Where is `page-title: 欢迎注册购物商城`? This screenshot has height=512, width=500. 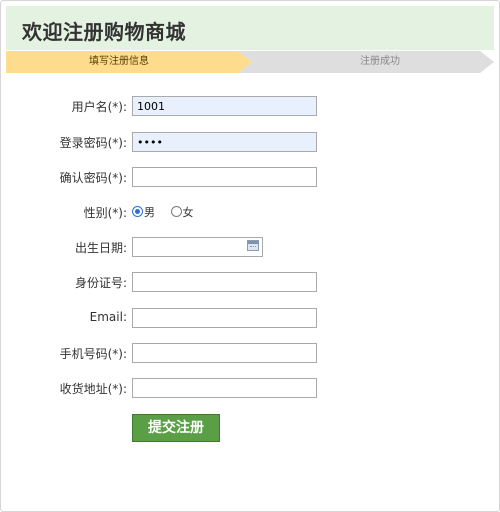 page-title: 欢迎注册购物商城 is located at coordinates (104, 32).